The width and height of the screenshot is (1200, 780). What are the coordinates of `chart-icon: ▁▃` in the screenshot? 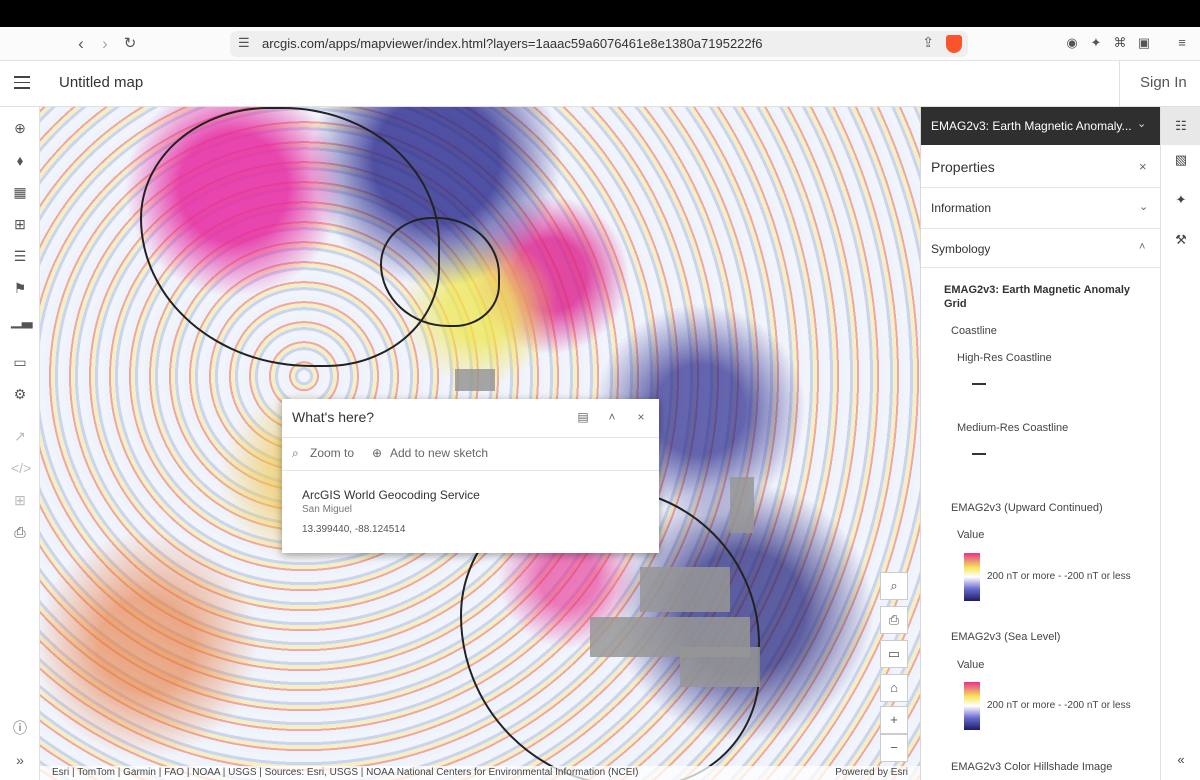 It's located at (22, 320).